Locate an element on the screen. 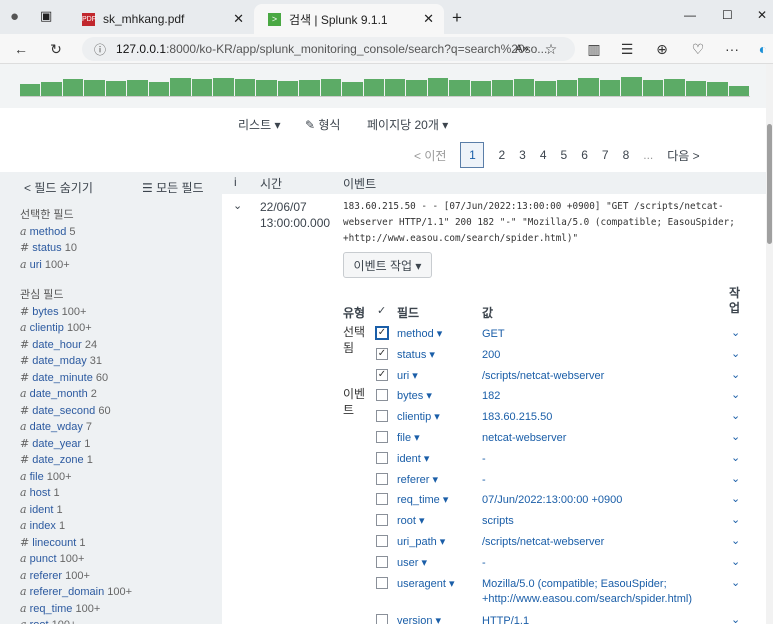 The width and height of the screenshot is (773, 624). close-window-icon: ✕ is located at coordinates (762, 15).